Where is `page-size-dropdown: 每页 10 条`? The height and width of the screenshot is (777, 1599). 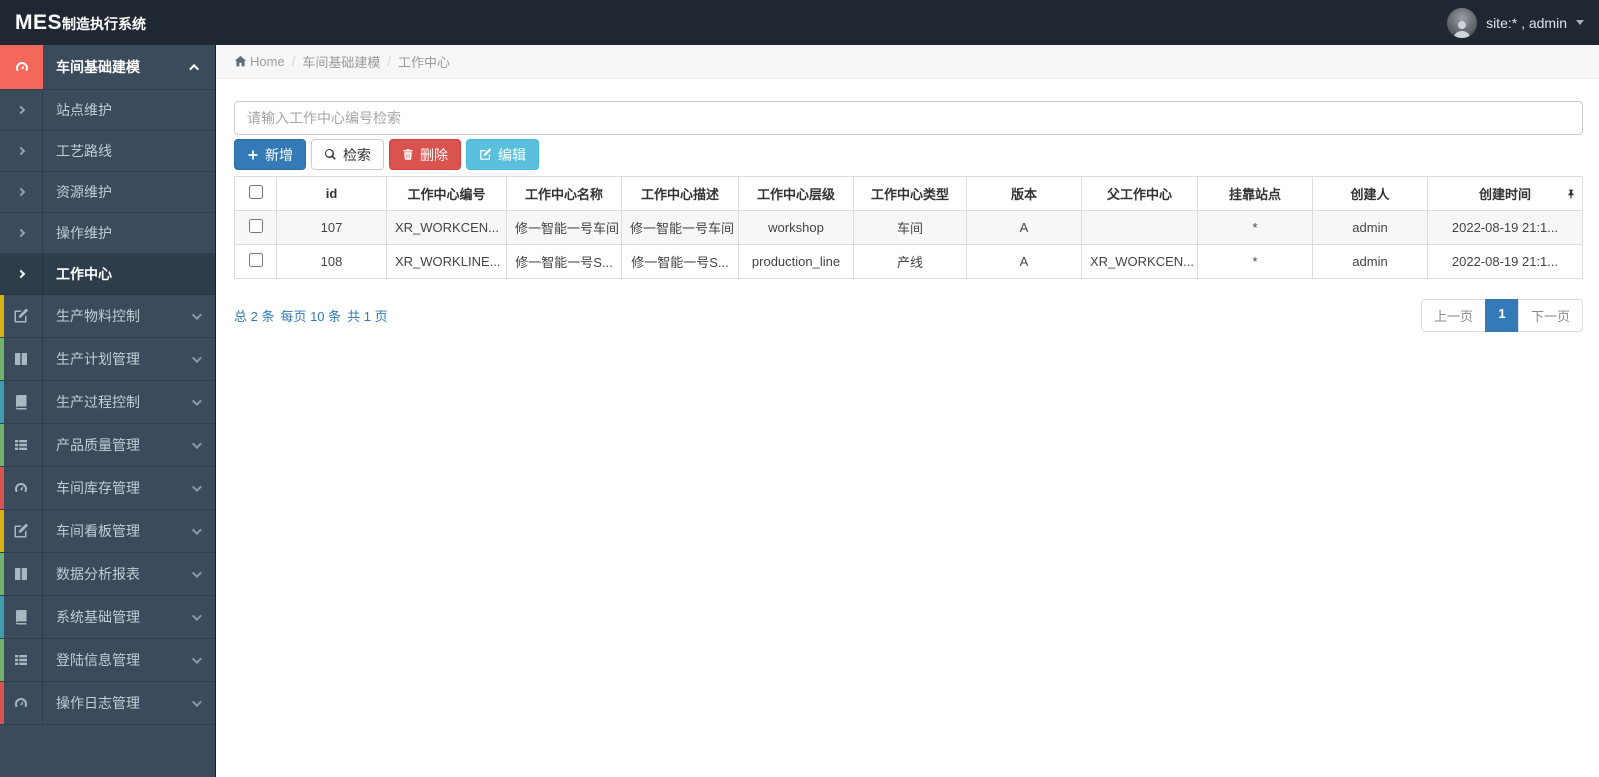
page-size-dropdown: 每页 10 条 is located at coordinates (310, 315).